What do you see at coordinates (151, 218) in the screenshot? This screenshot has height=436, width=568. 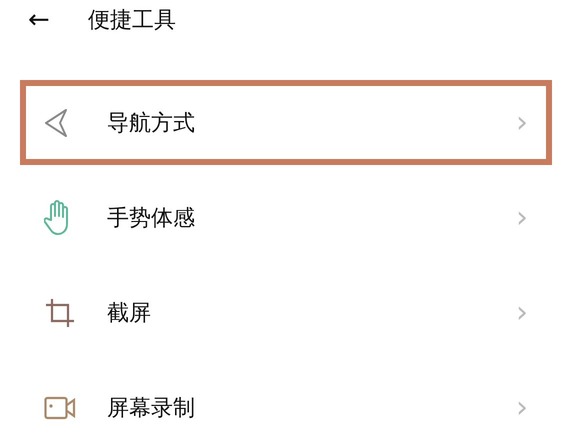 I see `item-label: 手势体感` at bounding box center [151, 218].